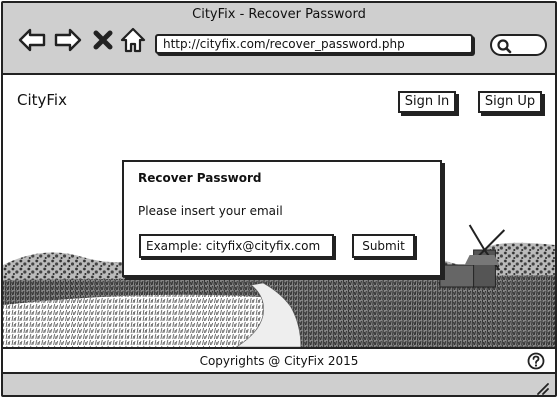 This screenshot has width=560, height=400. What do you see at coordinates (133, 40) in the screenshot?
I see `home-icon` at bounding box center [133, 40].